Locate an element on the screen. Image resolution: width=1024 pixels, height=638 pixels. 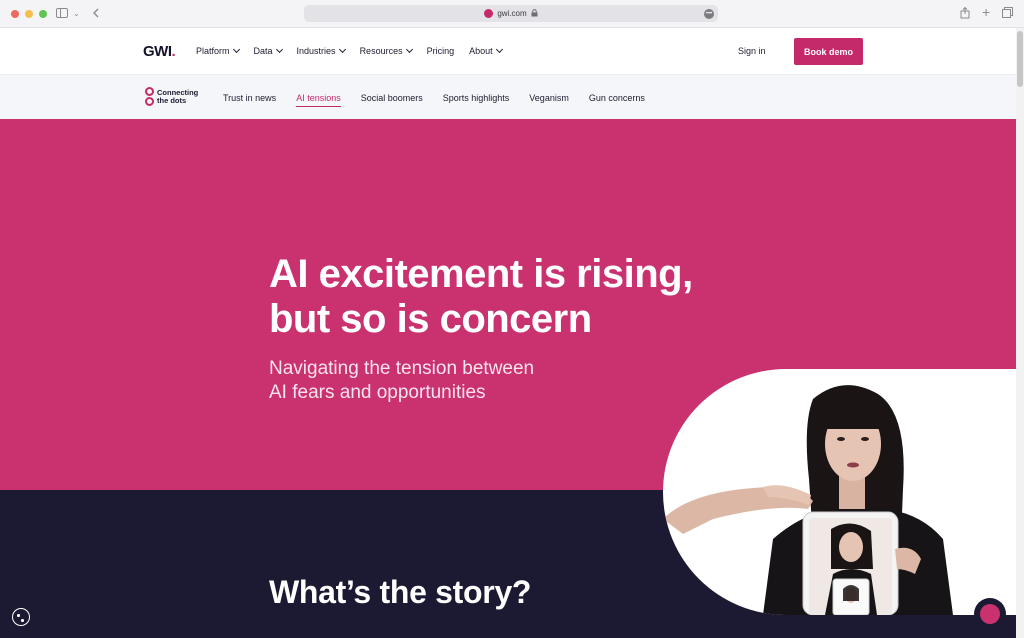
nav-item-about: About is located at coordinates (486, 50).